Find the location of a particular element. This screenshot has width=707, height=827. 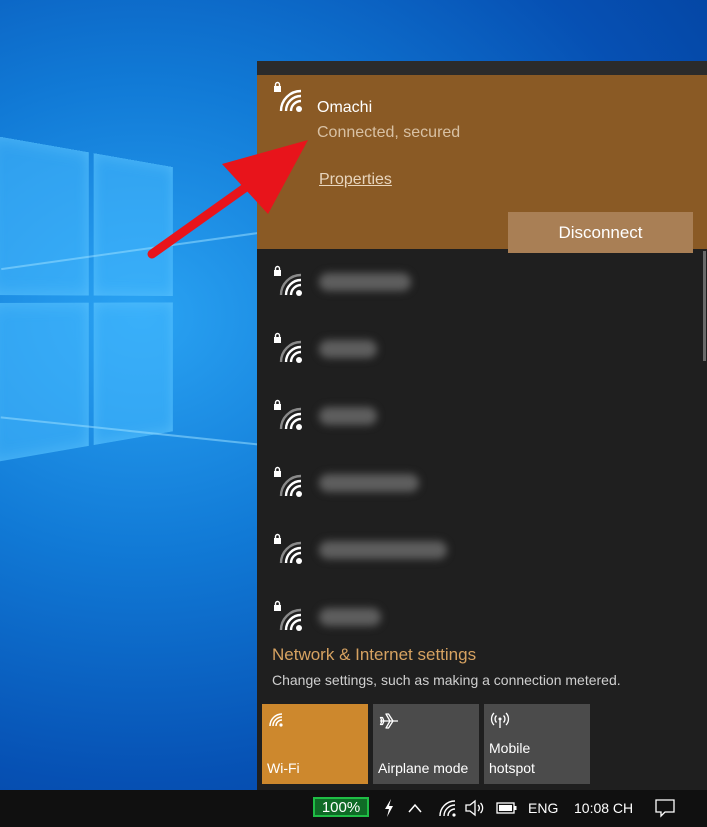

wifi-toggle-tile: Wi-Fi is located at coordinates (315, 744).